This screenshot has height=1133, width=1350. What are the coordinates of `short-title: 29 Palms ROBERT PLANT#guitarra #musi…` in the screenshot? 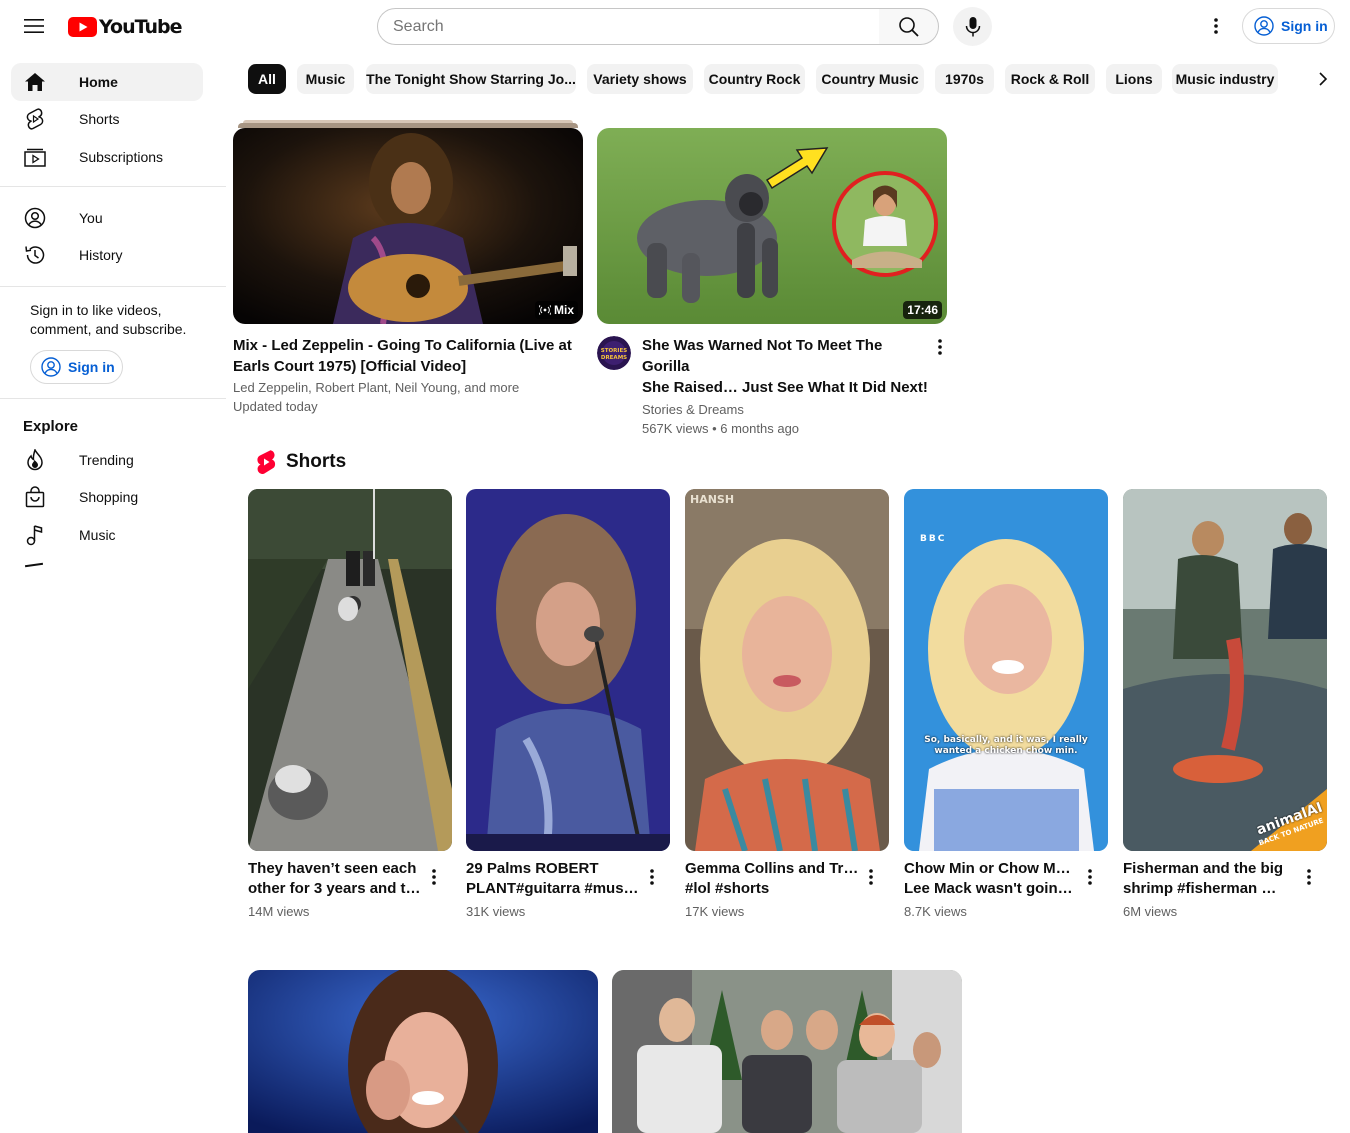 It's located at (553, 879).